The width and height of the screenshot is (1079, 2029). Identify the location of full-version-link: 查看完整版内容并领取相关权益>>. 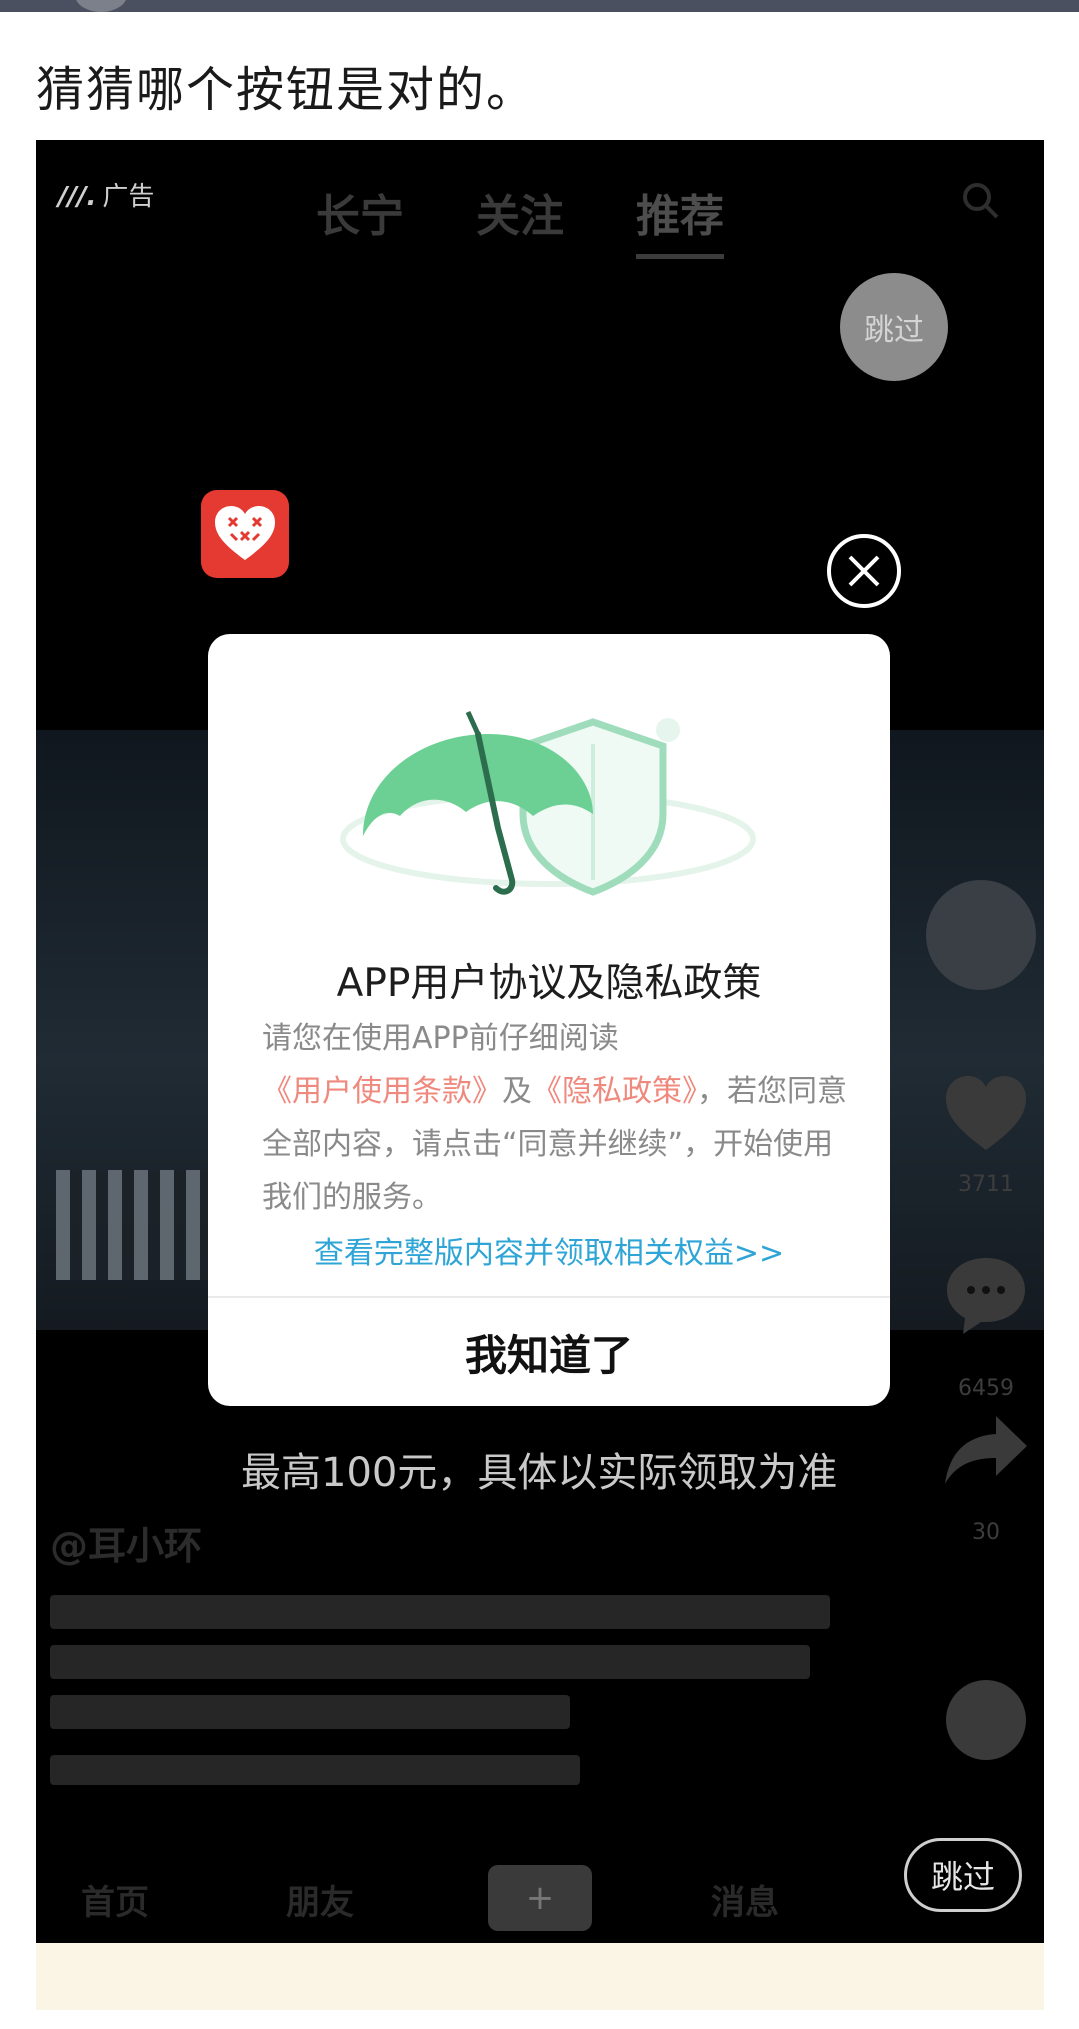
(549, 1250).